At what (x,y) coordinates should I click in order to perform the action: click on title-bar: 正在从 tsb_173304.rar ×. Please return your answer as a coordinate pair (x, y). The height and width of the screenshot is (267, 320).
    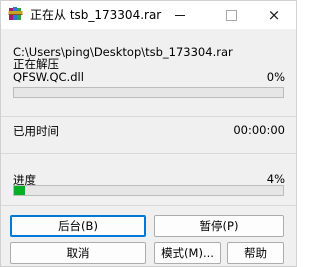
    Looking at the image, I should click on (148, 15).